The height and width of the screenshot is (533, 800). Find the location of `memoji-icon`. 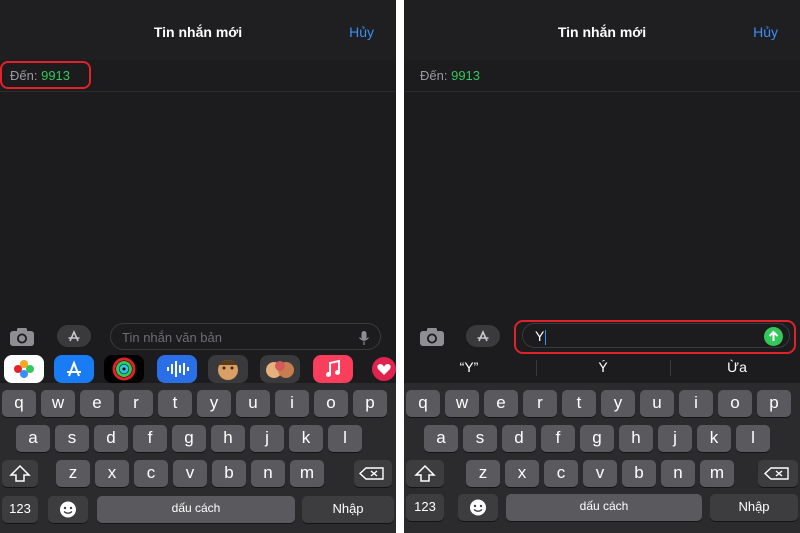

memoji-icon is located at coordinates (228, 369).